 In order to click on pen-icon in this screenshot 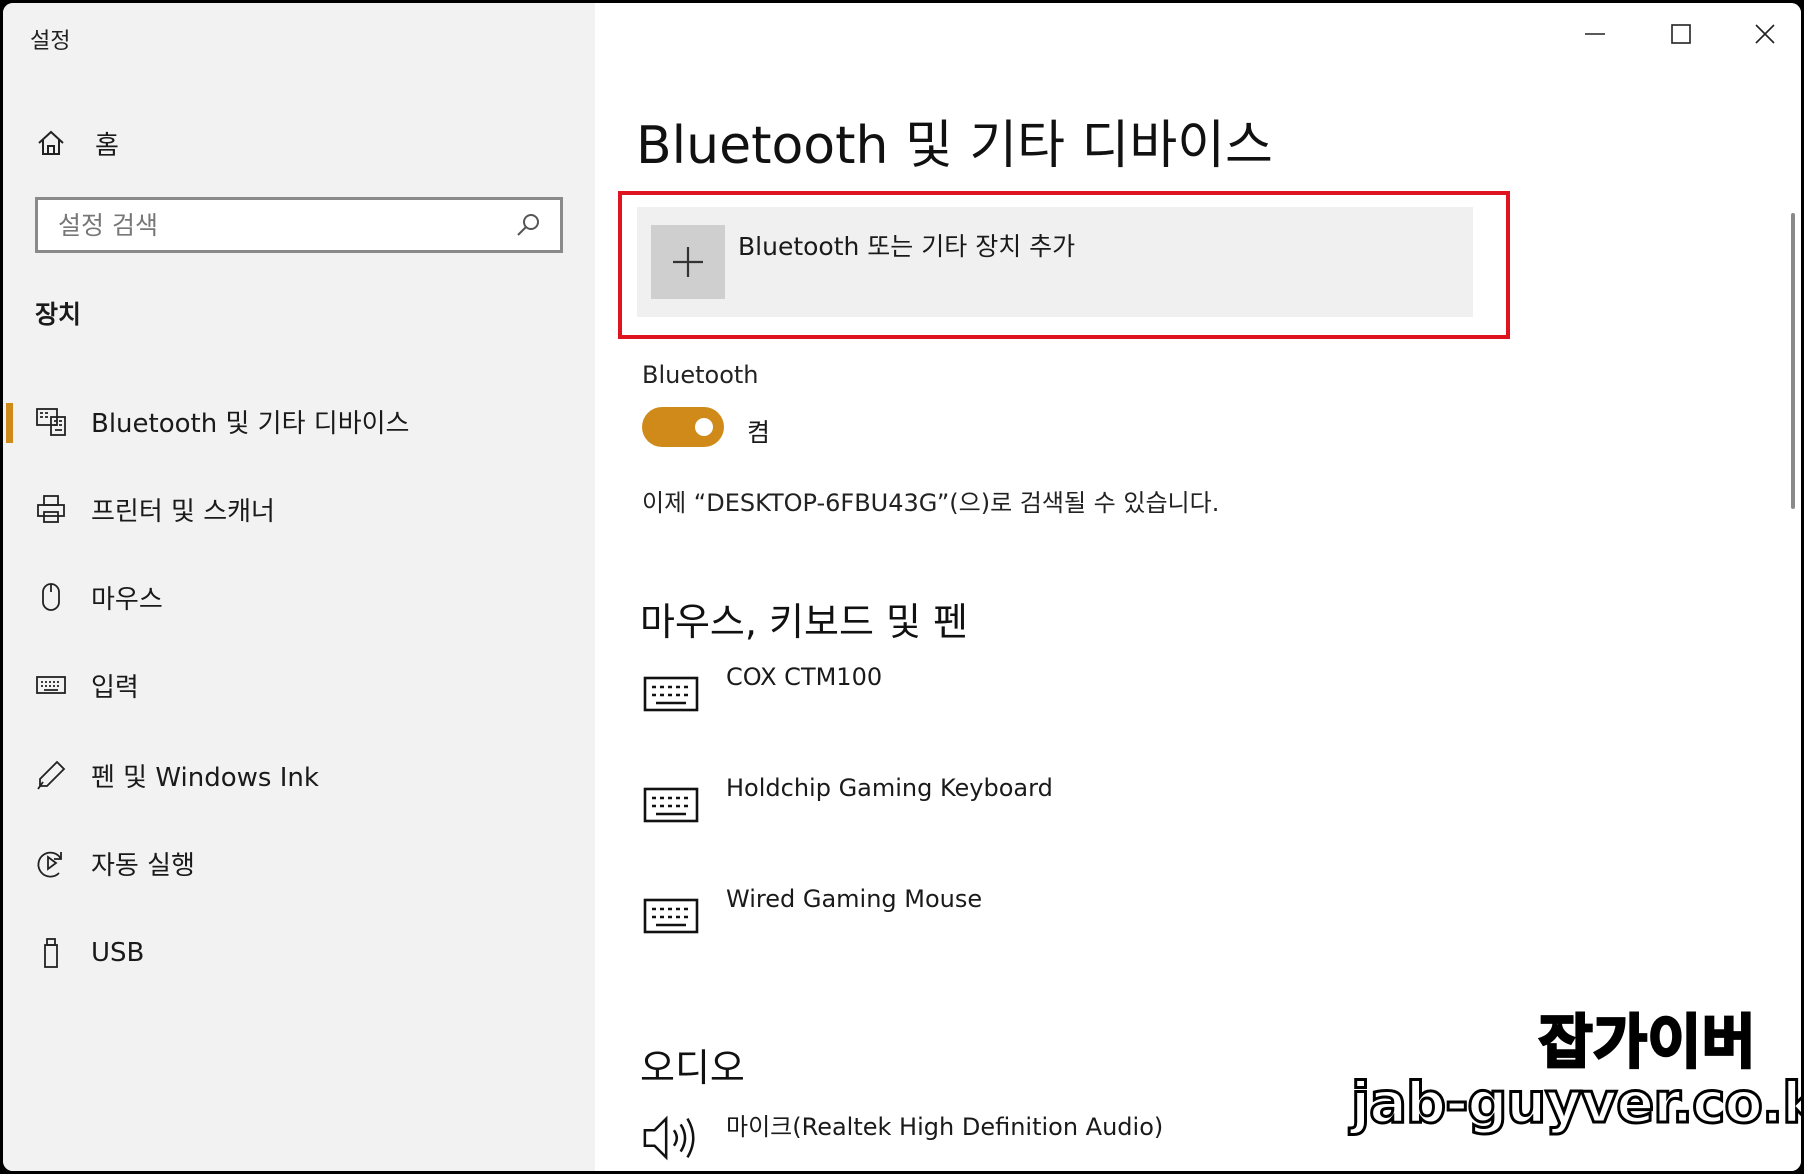, I will do `click(51, 775)`.